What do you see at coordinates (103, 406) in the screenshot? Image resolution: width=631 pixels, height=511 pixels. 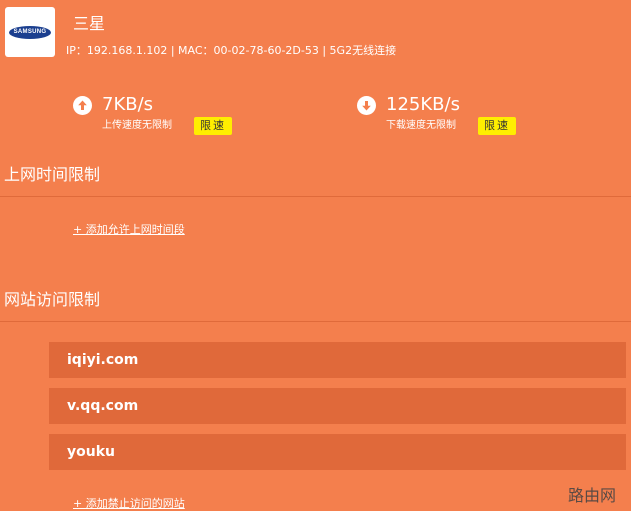 I see `site-name: v.qq.com` at bounding box center [103, 406].